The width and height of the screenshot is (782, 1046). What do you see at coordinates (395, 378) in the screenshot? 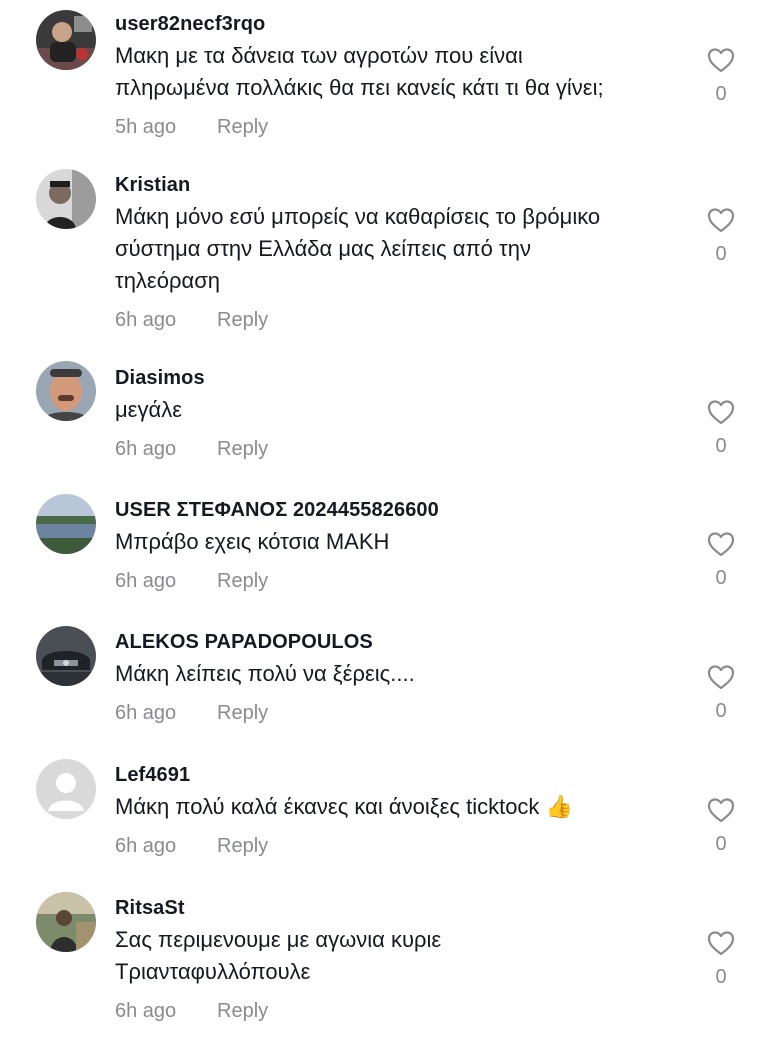
I see `comment-username: Diasimos` at bounding box center [395, 378].